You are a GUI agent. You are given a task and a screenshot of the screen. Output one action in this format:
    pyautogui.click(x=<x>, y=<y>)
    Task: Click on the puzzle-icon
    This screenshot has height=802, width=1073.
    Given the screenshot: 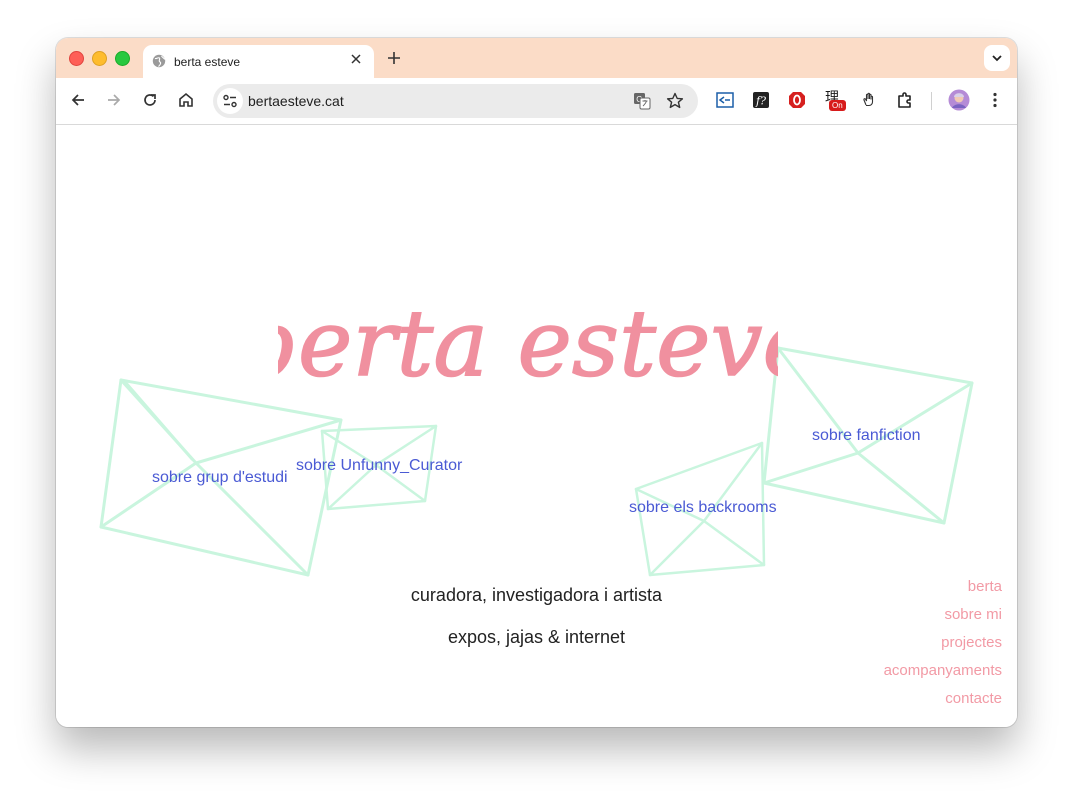 What is the action you would take?
    pyautogui.click(x=905, y=100)
    